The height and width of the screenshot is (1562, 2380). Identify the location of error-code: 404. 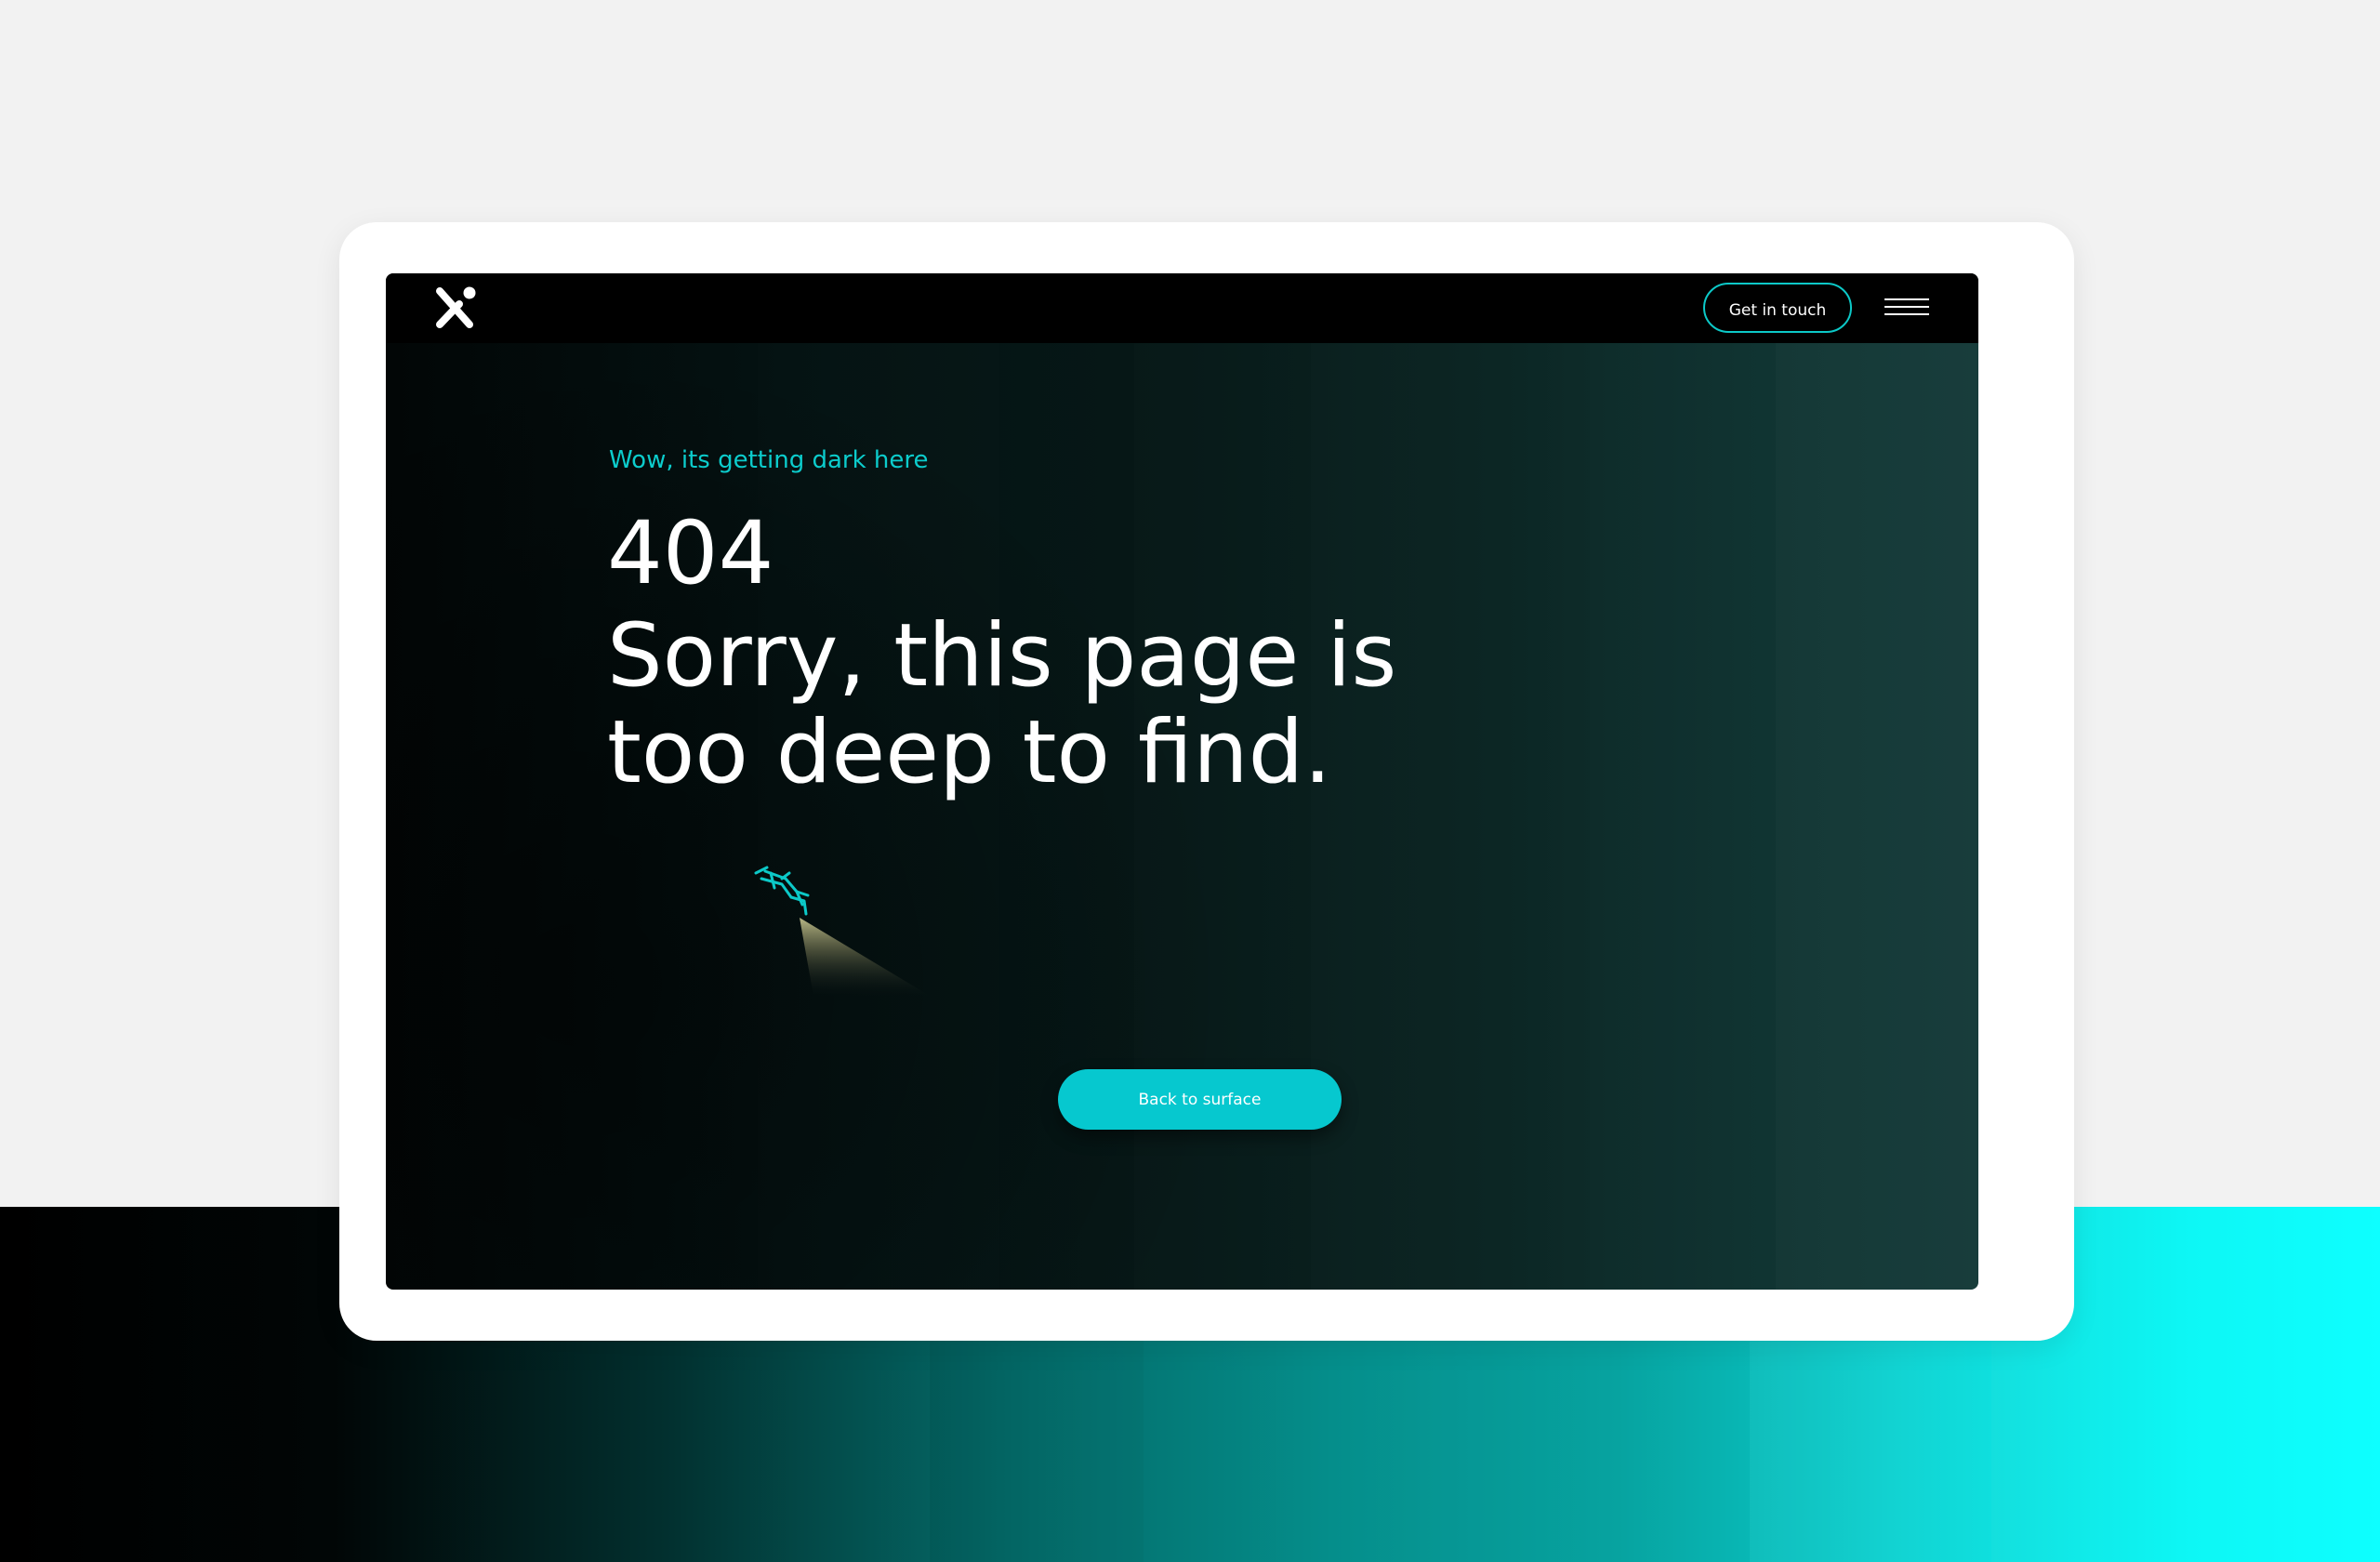
(690, 554).